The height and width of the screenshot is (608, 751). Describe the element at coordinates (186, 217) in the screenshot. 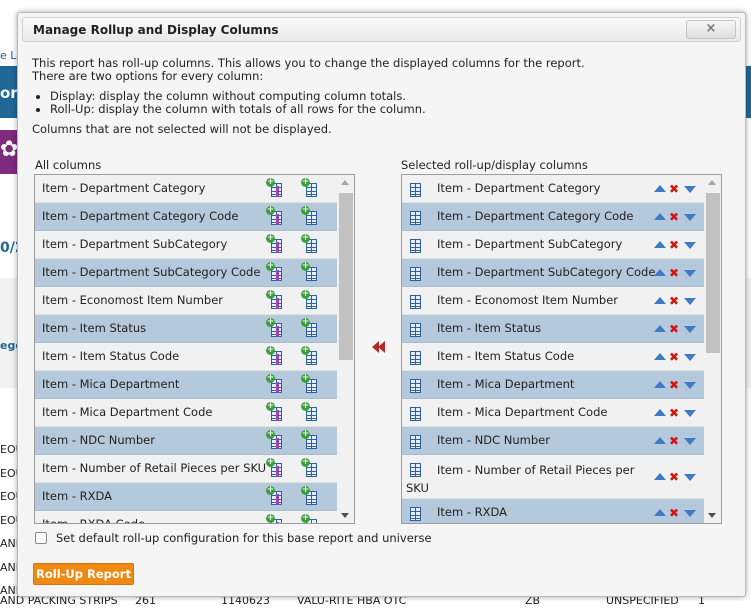

I see `all-columns-item: Item - Department Category Code + +` at that location.